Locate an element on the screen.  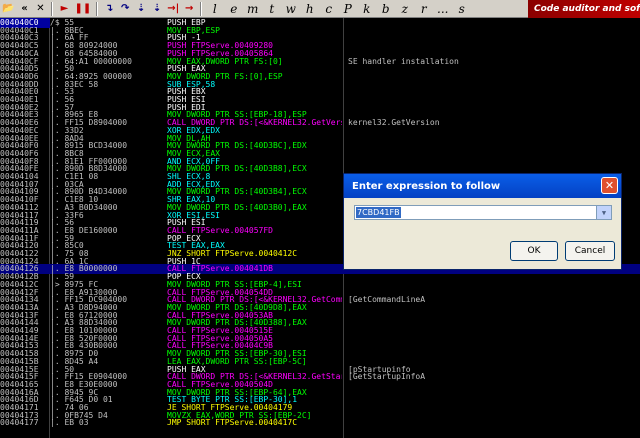
trace-over-icon: ⇣ is located at coordinates (157, 9).